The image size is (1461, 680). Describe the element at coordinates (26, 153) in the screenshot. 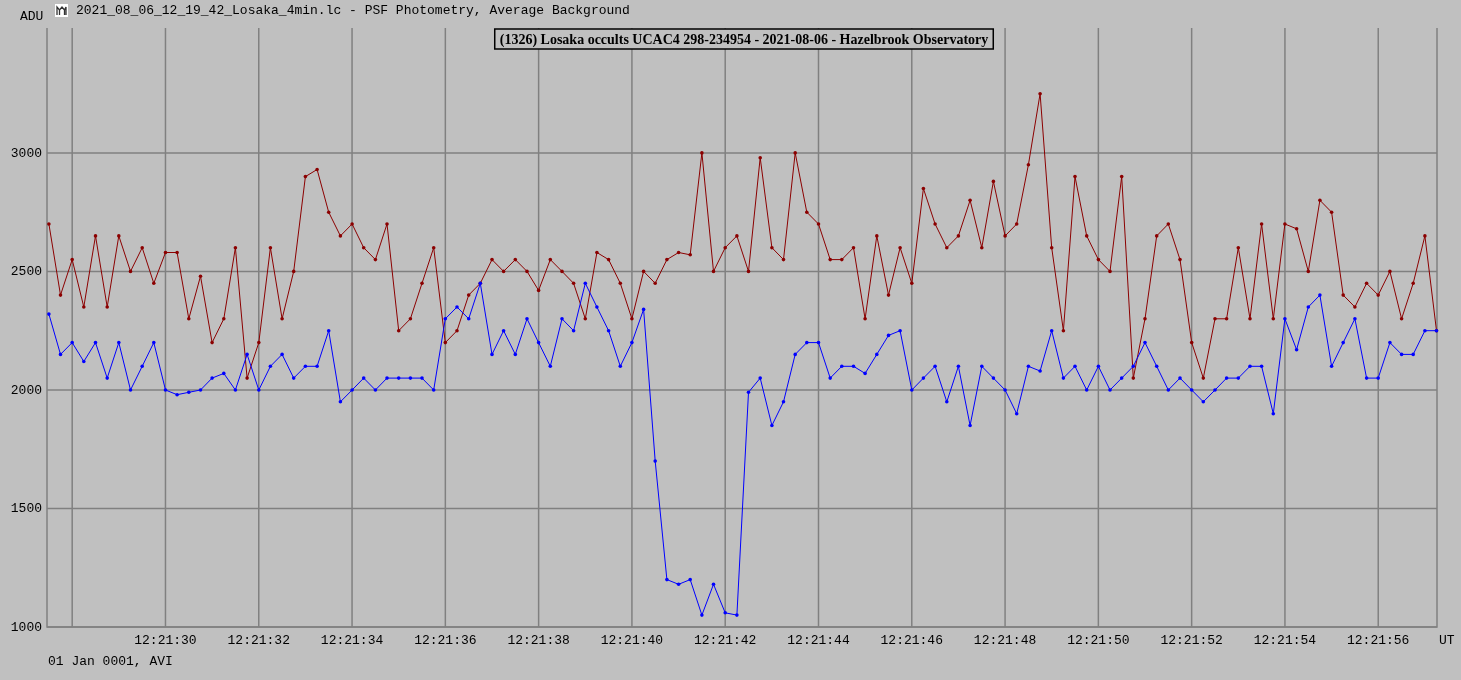

I see `tick-label: 3000` at that location.